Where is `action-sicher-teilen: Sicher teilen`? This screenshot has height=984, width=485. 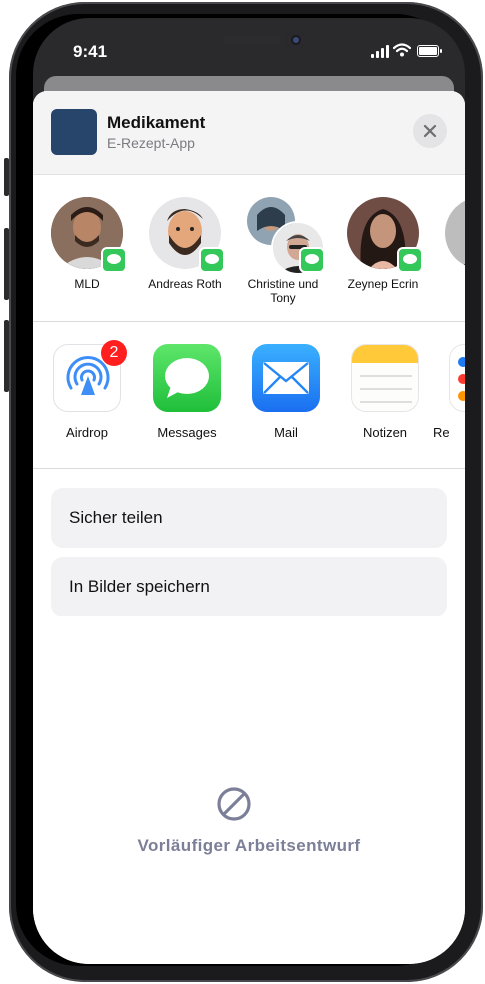
action-sicher-teilen: Sicher teilen is located at coordinates (249, 518).